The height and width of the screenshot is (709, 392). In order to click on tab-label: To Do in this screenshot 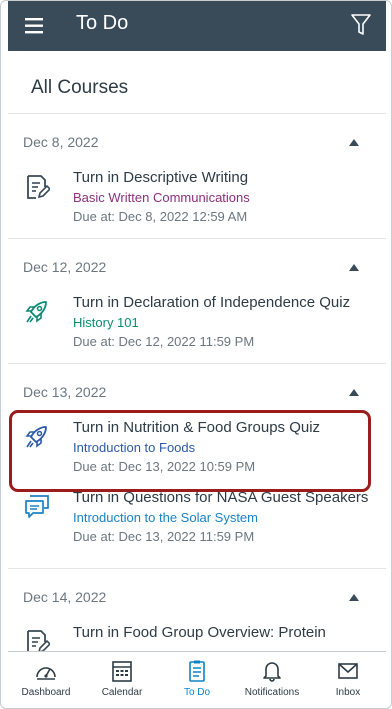, I will do `click(197, 692)`.